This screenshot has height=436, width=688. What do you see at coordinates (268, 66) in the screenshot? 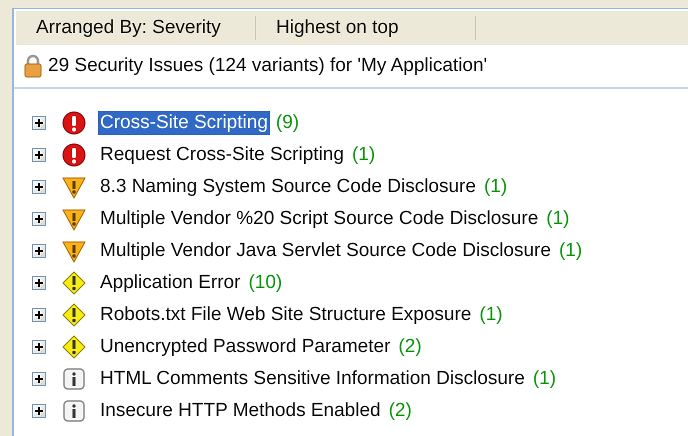
I see `summary-text: 29 Security Issues (124 variants) for 'My Application'` at bounding box center [268, 66].